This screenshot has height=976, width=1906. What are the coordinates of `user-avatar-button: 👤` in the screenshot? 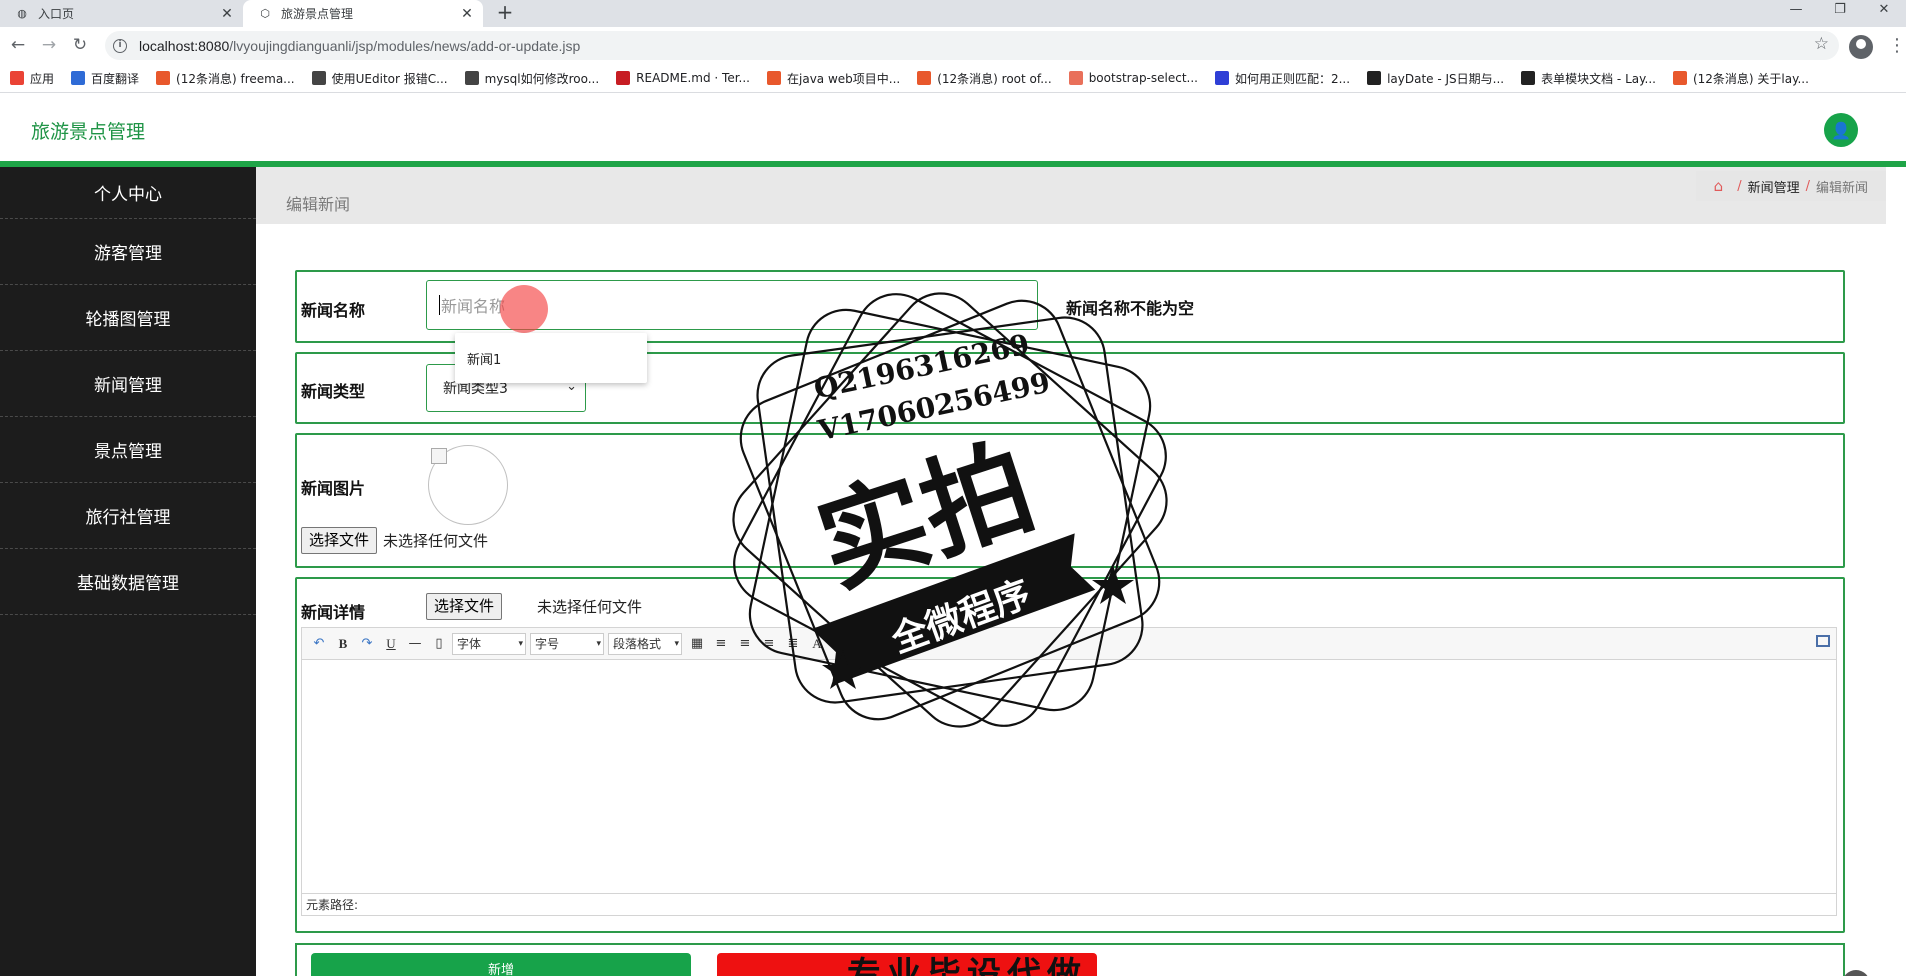 It's located at (1841, 130).